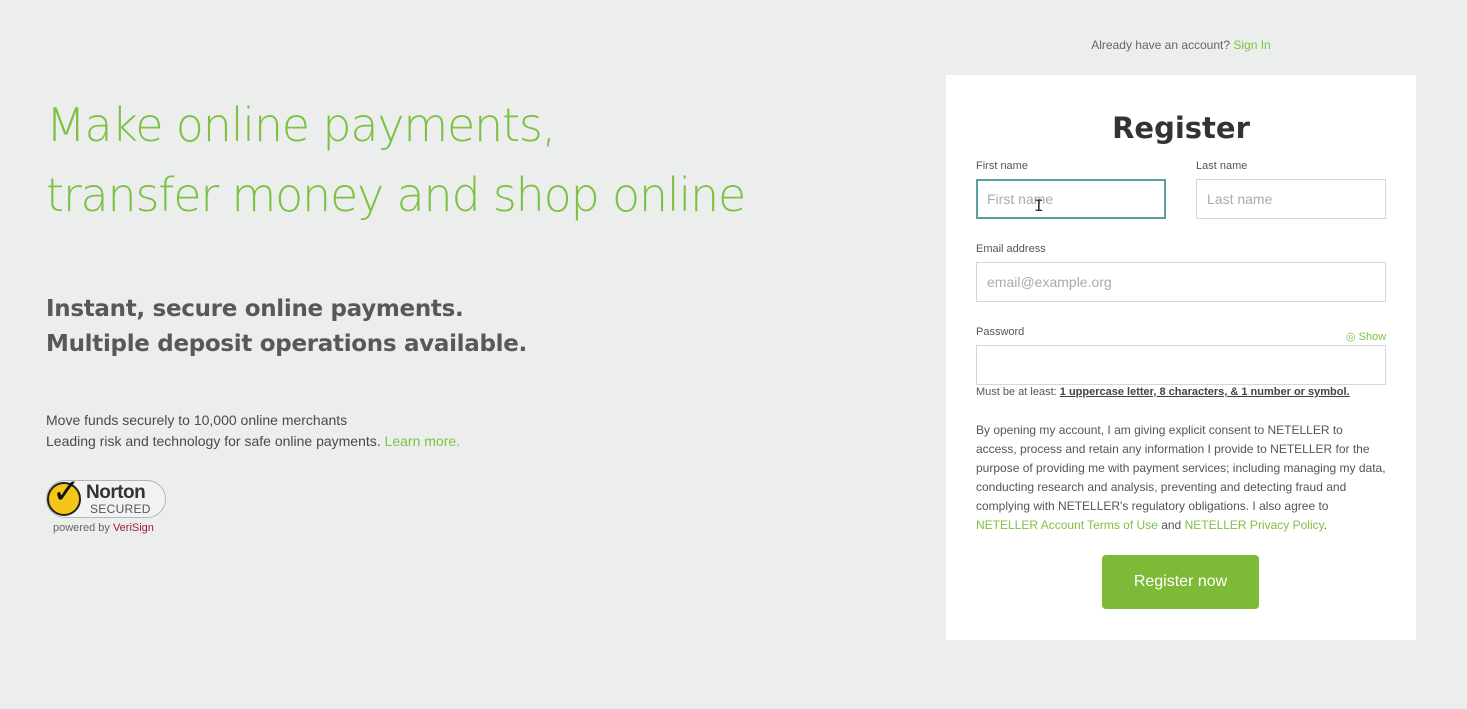 The height and width of the screenshot is (709, 1467). Describe the element at coordinates (301, 125) in the screenshot. I see `hero-headline-line1: Make online payments,` at that location.